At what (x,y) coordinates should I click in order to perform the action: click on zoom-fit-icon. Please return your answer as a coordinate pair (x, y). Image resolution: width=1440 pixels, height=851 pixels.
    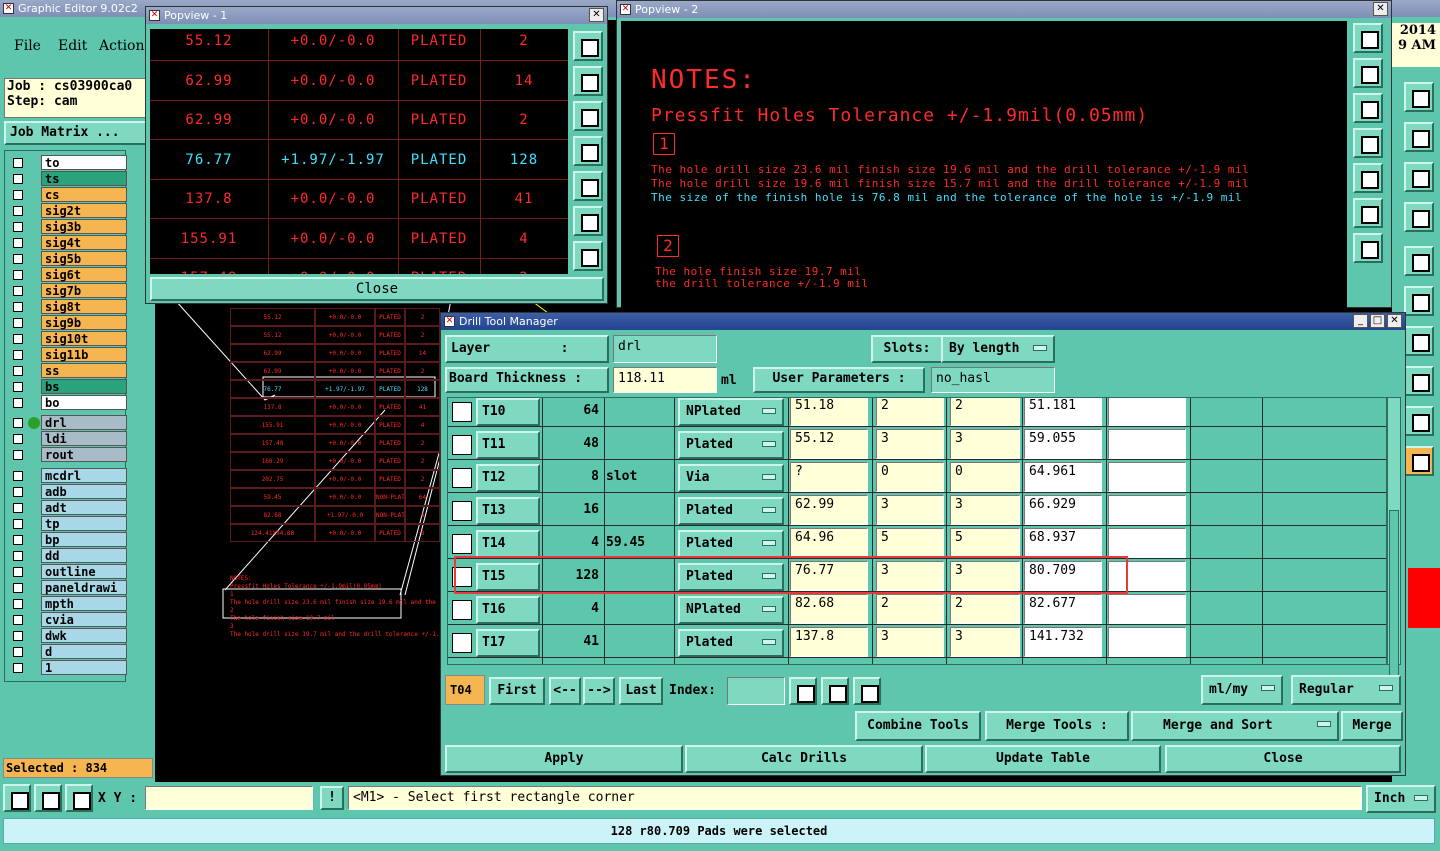
    Looking at the image, I should click on (17, 798).